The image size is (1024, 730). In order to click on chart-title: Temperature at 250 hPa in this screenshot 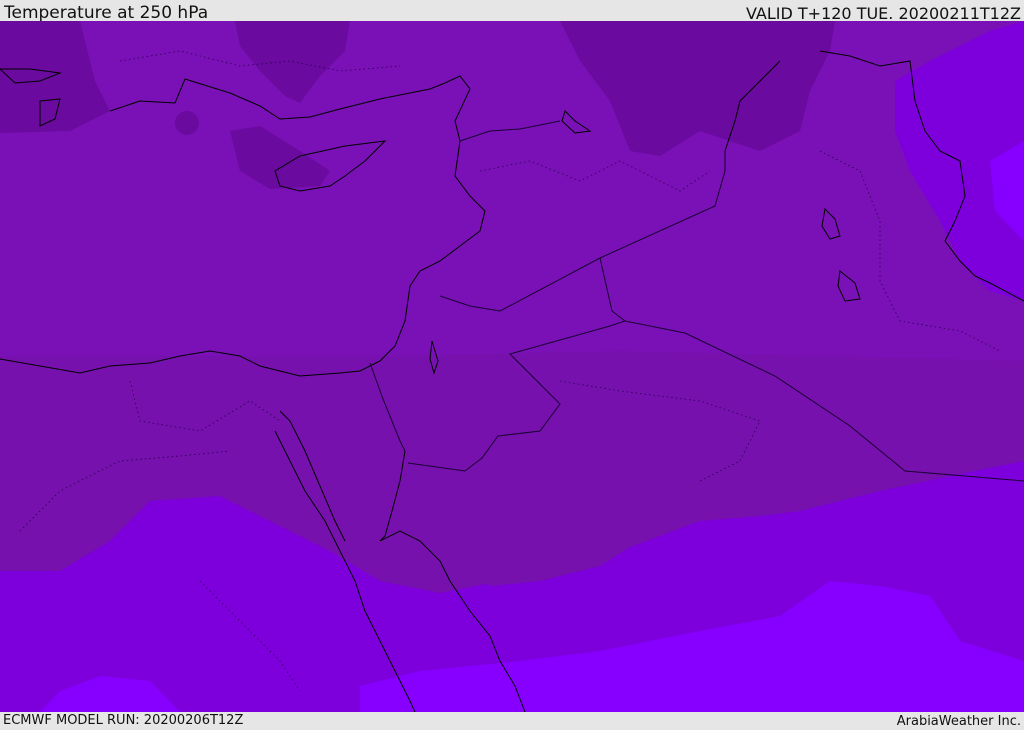, I will do `click(106, 13)`.